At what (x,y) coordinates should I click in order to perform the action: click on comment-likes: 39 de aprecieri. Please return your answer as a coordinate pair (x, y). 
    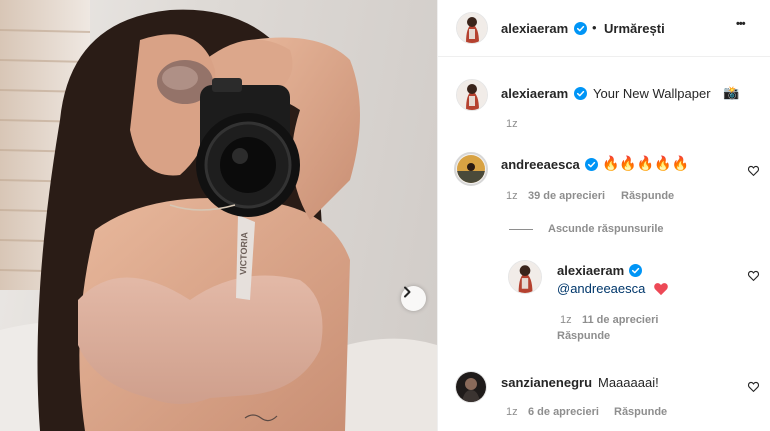
    Looking at the image, I should click on (566, 196).